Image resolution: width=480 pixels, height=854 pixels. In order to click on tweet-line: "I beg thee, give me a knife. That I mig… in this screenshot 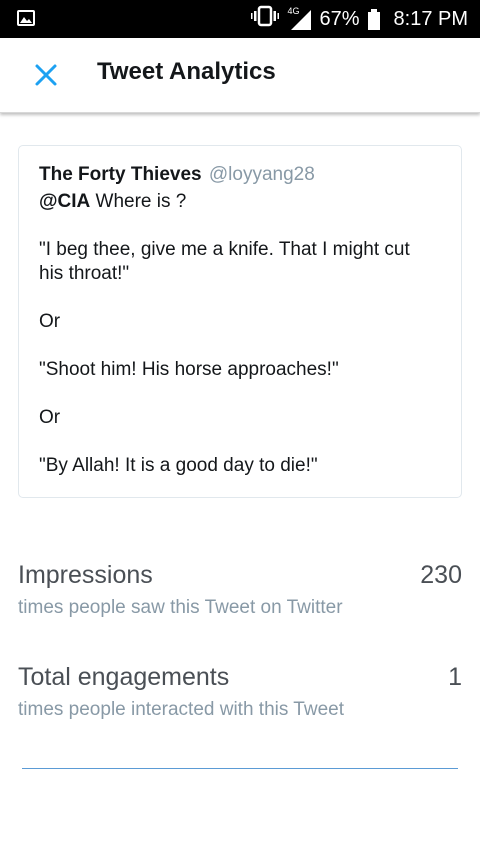, I will do `click(224, 261)`.